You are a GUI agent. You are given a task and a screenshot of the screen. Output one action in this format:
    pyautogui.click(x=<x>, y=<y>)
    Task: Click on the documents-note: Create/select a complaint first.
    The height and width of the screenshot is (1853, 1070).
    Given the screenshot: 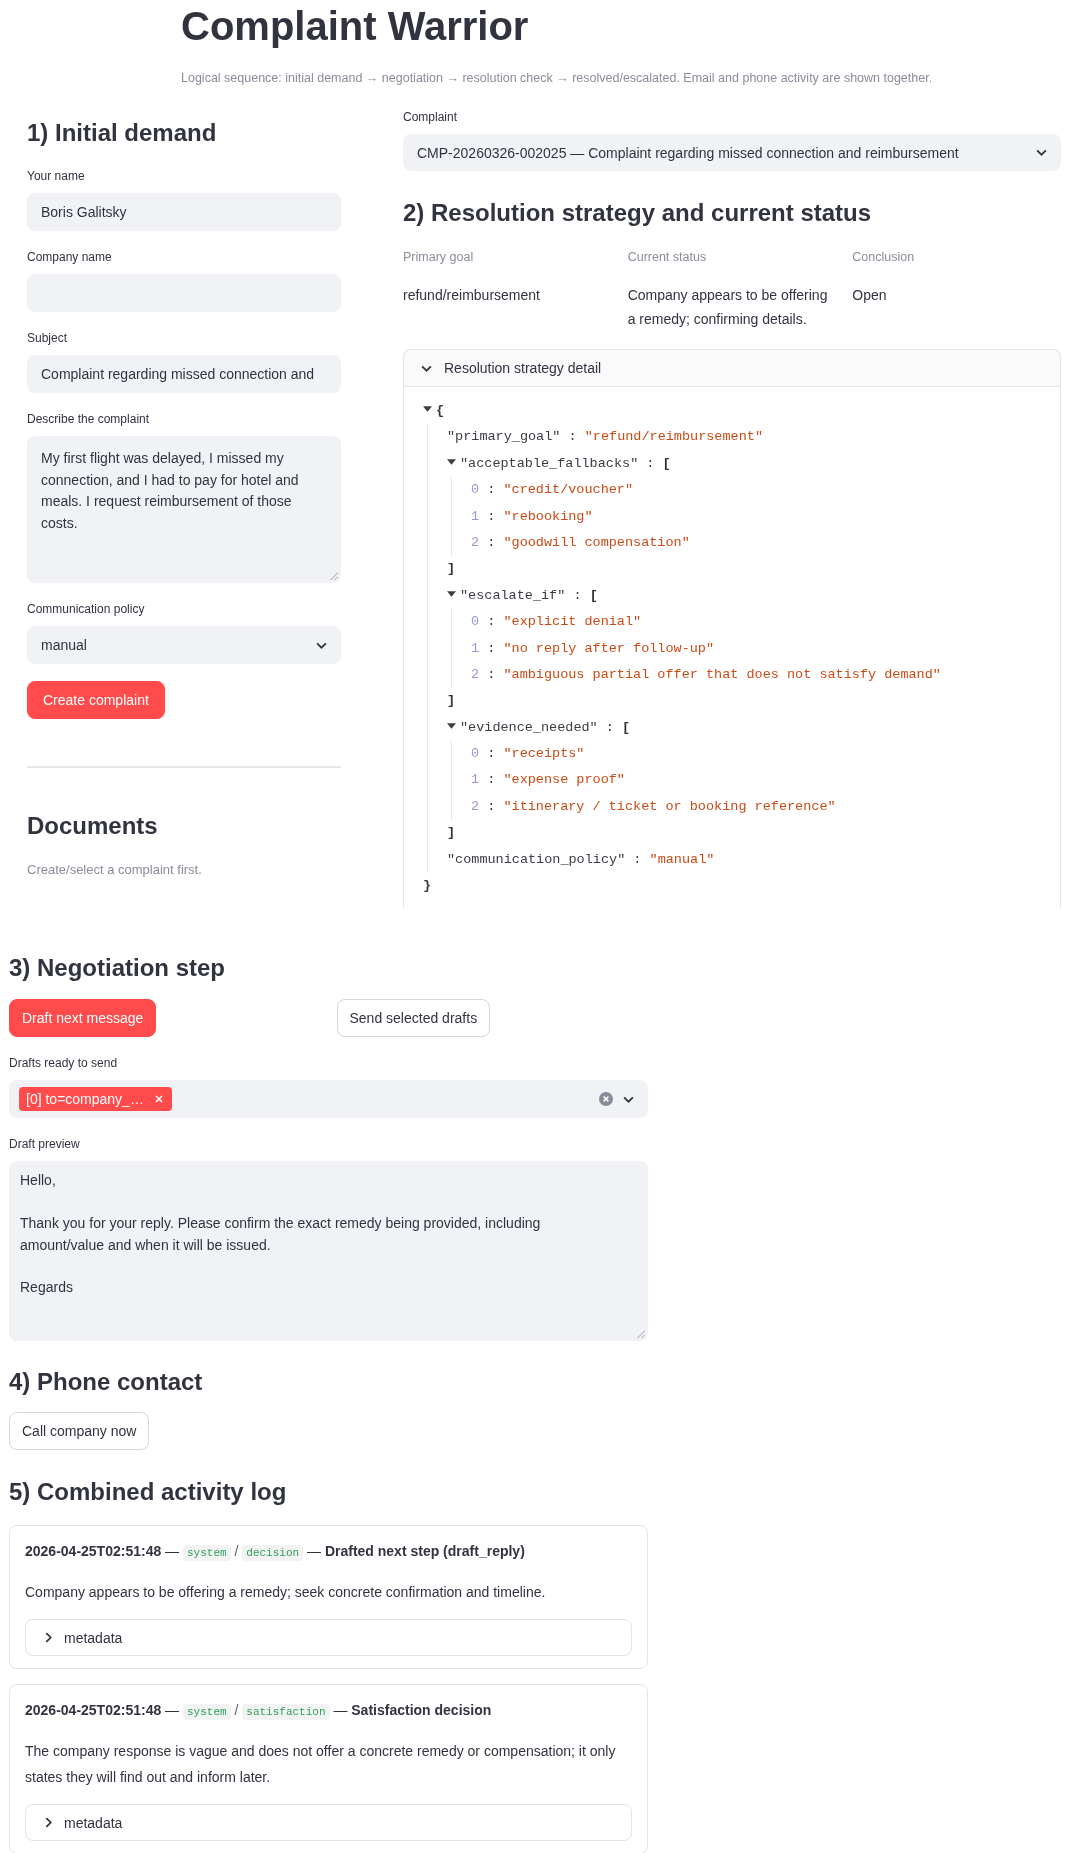 What is the action you would take?
    pyautogui.click(x=115, y=870)
    